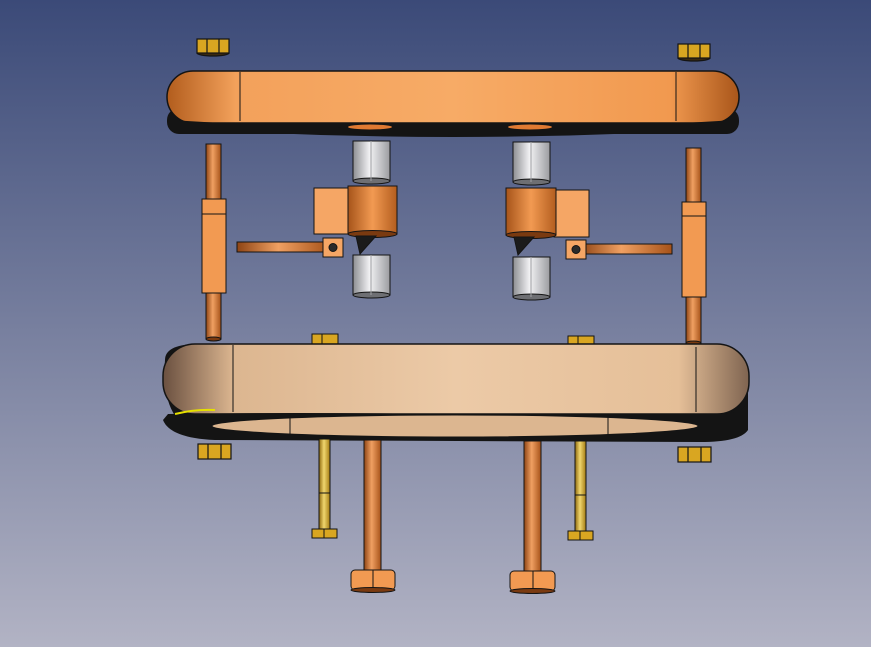 The image size is (871, 647). I want to click on left-arm-block, so click(332, 211).